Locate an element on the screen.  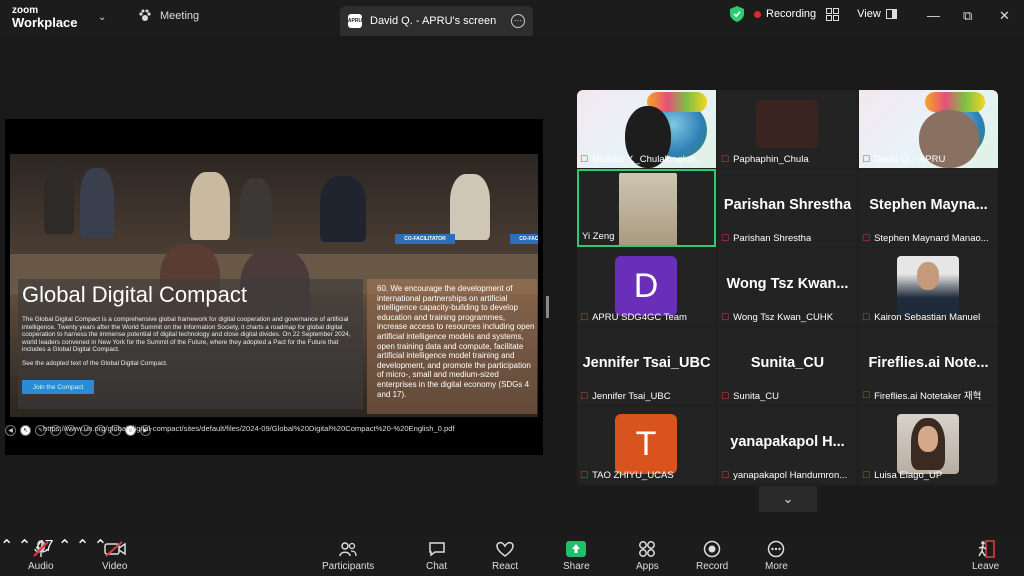
more-options-icon: ··· is located at coordinates (518, 21).